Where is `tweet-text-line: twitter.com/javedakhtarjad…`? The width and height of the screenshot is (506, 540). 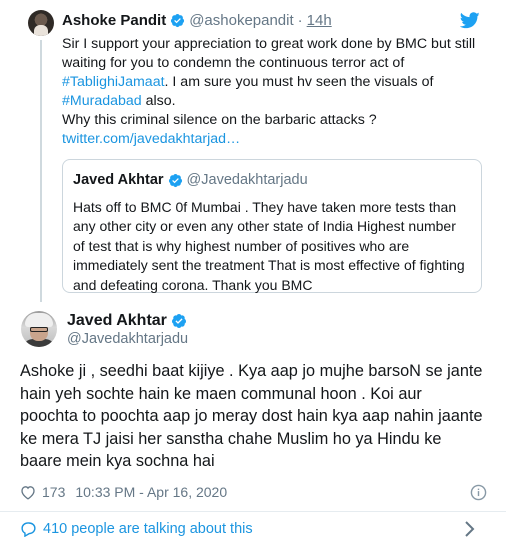
tweet-text-line: twitter.com/javedakhtarjad… is located at coordinates (272, 139).